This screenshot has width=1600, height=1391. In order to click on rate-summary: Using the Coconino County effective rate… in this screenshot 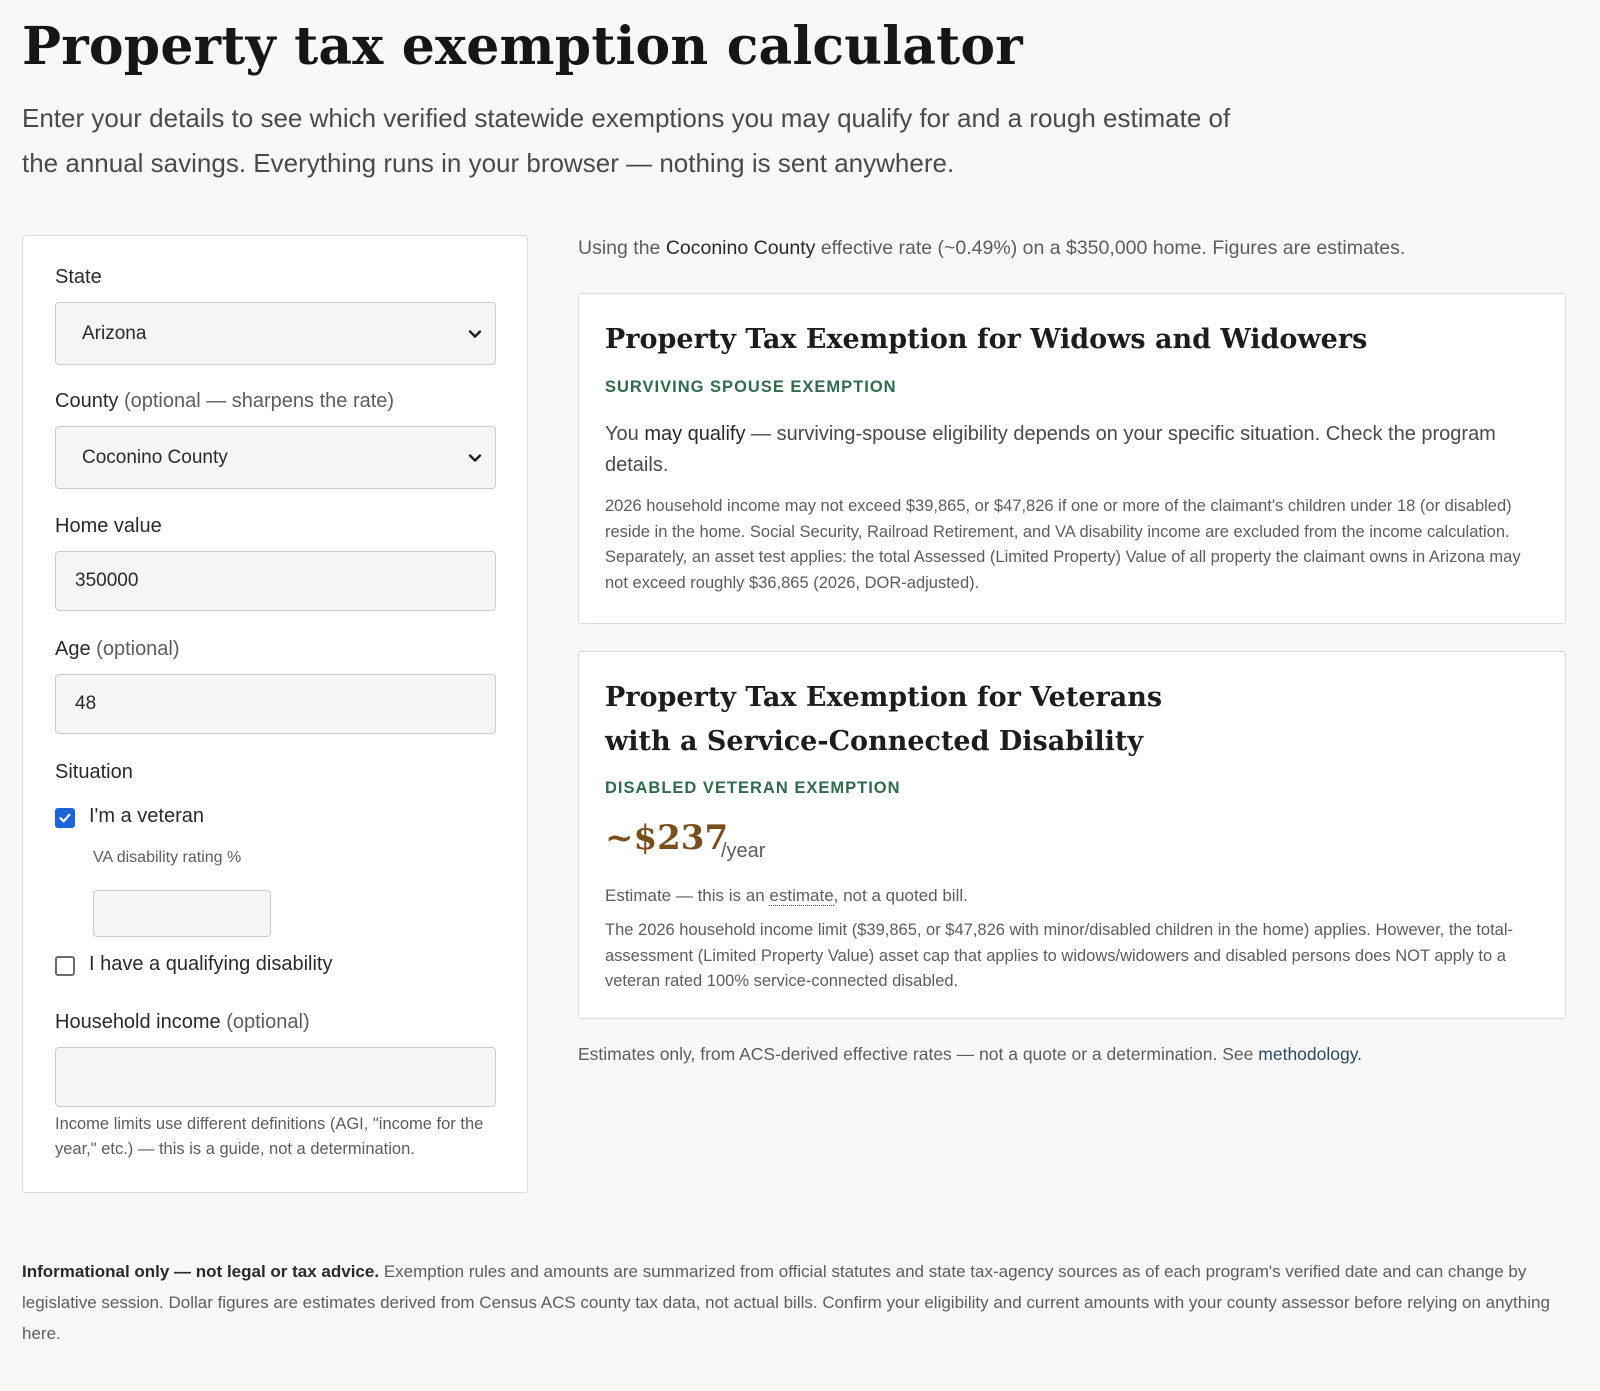, I will do `click(992, 248)`.